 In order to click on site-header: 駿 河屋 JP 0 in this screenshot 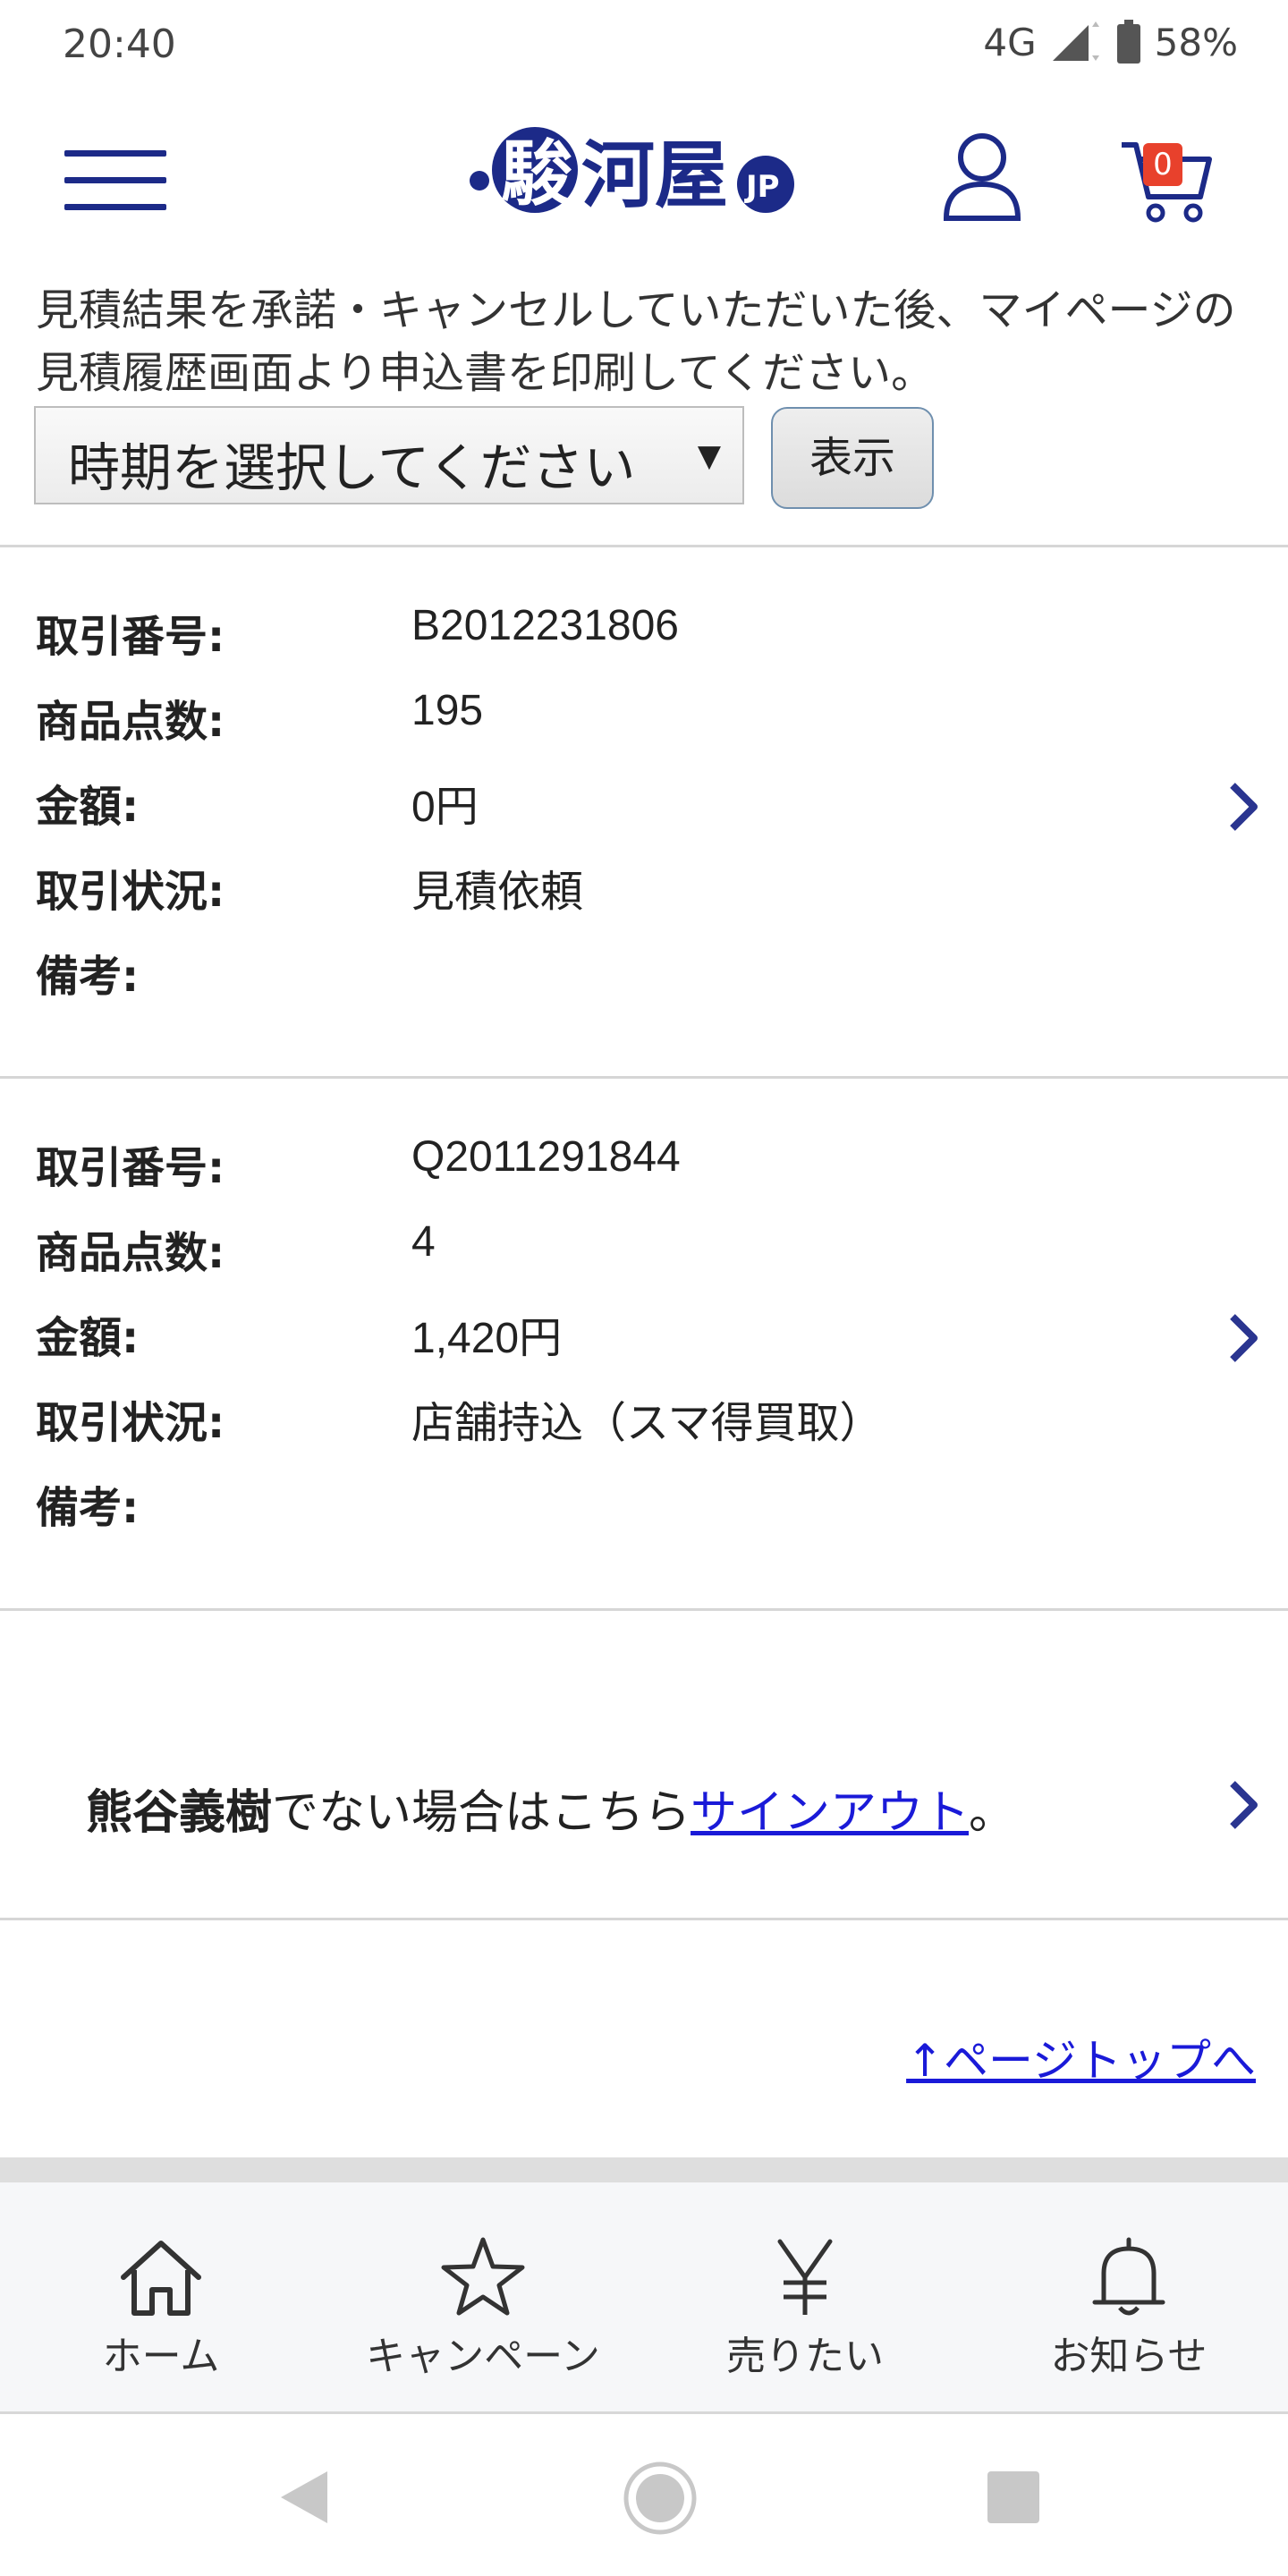, I will do `click(644, 178)`.